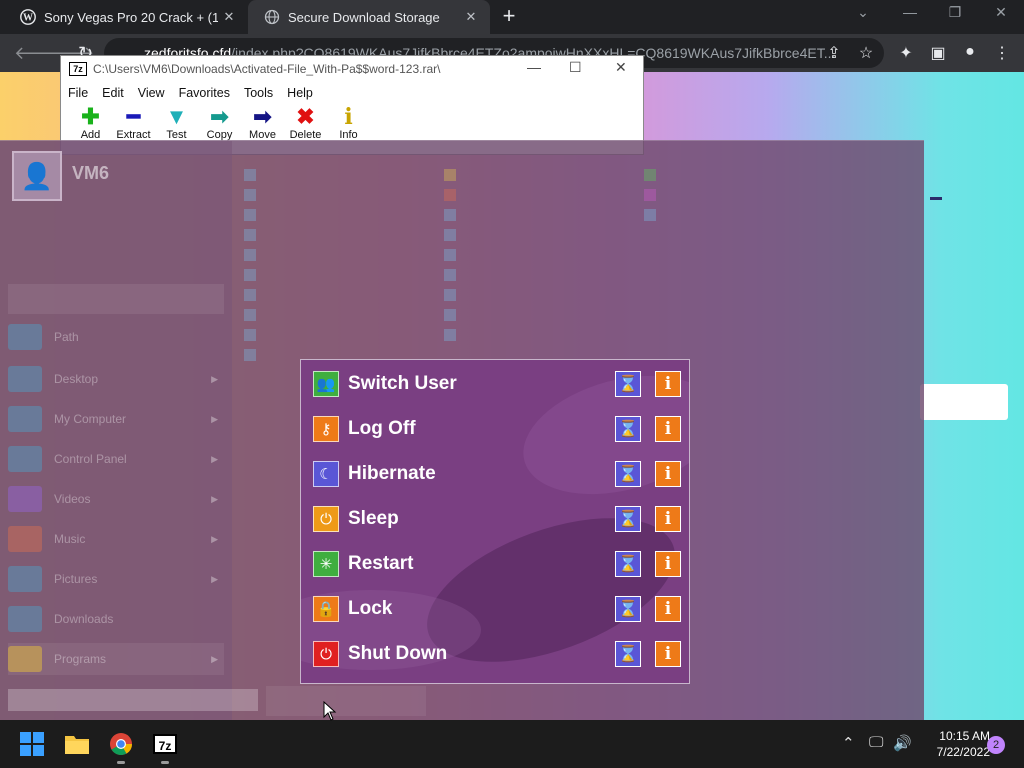 Image resolution: width=1024 pixels, height=768 pixels. What do you see at coordinates (509, 16) in the screenshot?
I see `new-tab-button: +` at bounding box center [509, 16].